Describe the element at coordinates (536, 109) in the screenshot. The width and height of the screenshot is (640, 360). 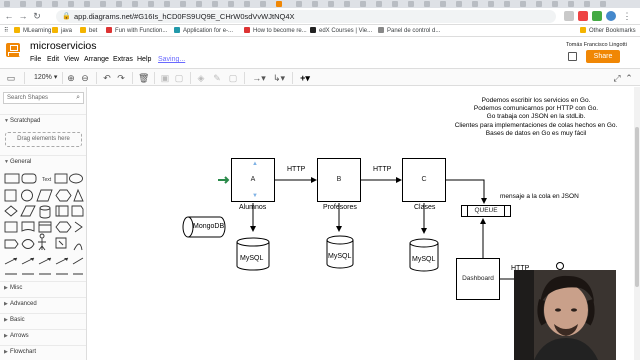
I see `note-line: Podemos comunicarnos por HTTP con Go.` at that location.